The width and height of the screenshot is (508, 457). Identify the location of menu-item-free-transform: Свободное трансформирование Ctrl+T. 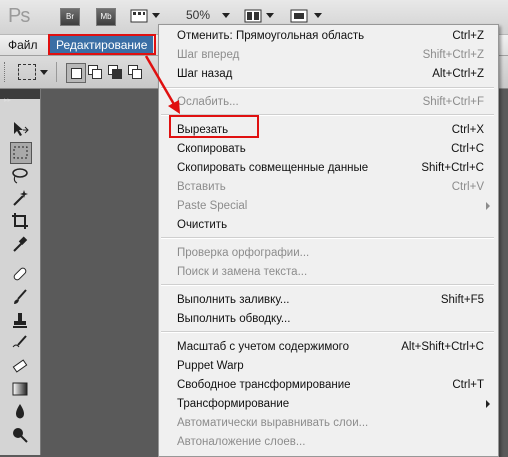
(333, 385).